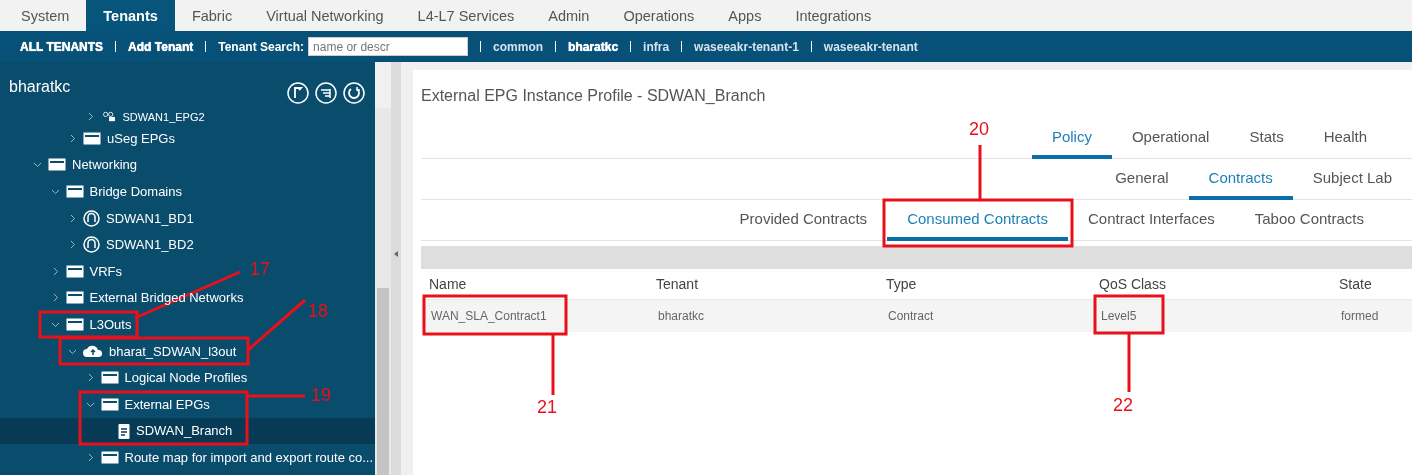 This screenshot has height=475, width=1412. Describe the element at coordinates (121, 138) in the screenshot. I see `tree-item: uSeg EPGs` at that location.